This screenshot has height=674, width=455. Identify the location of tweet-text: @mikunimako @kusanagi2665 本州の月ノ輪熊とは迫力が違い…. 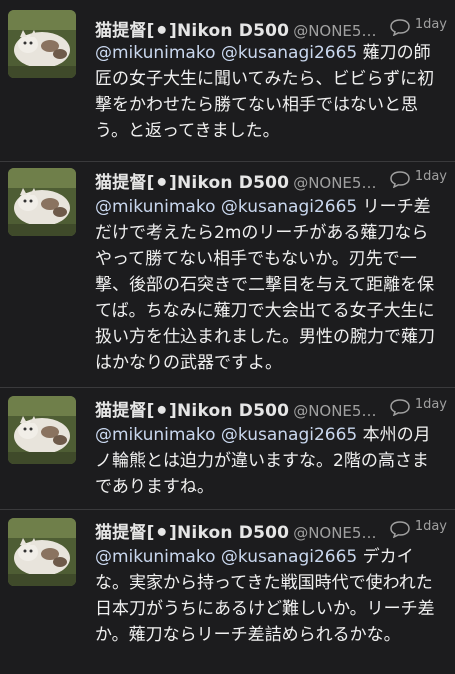
(270, 461).